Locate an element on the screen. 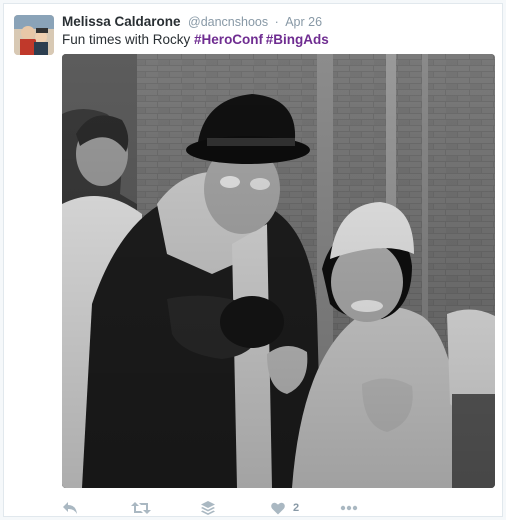 Image resolution: width=506 pixels, height=520 pixels. buffer-stack-icon is located at coordinates (208, 508).